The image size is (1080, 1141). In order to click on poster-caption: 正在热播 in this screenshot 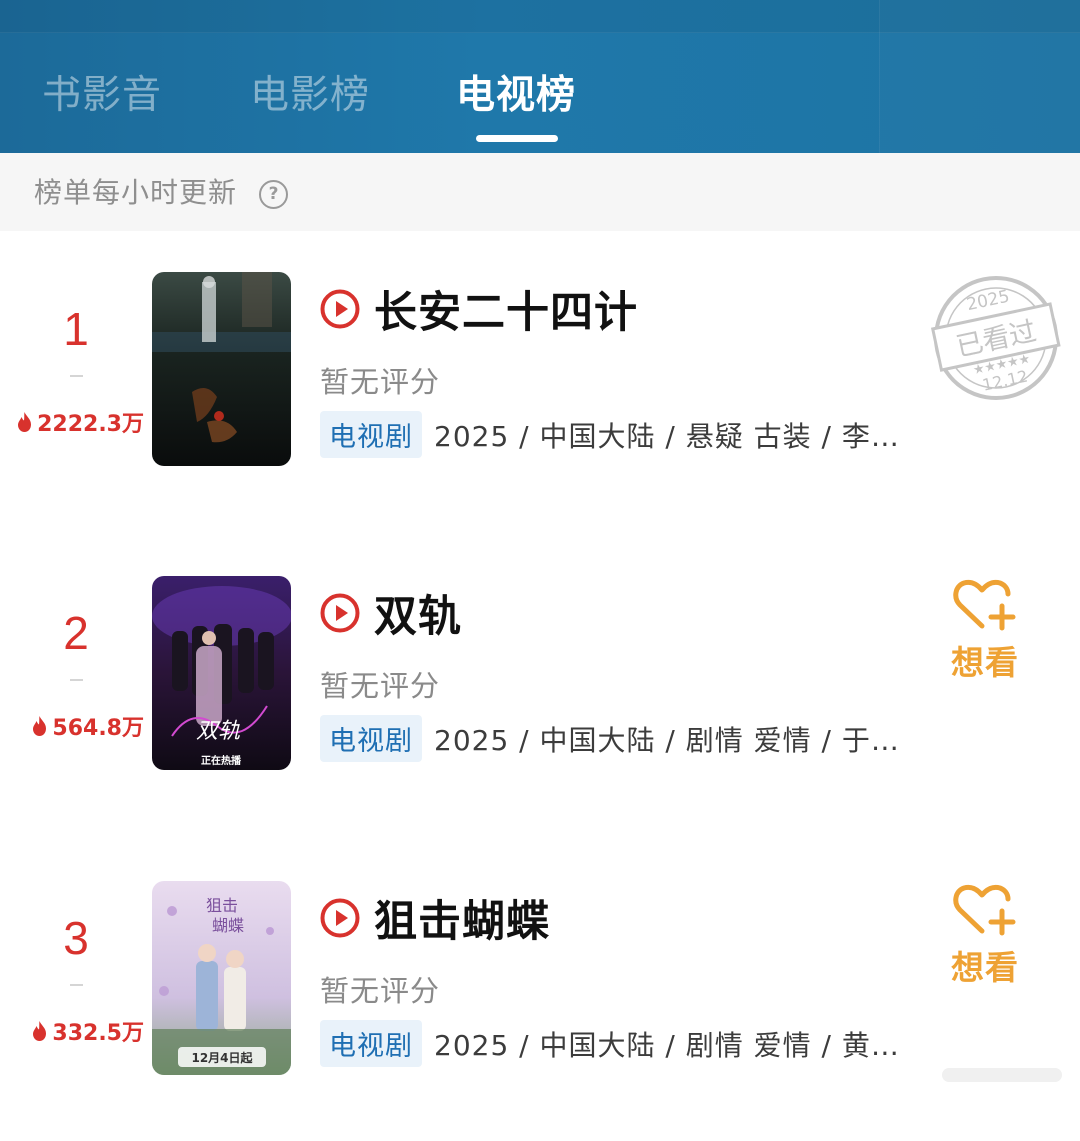, I will do `click(221, 760)`.